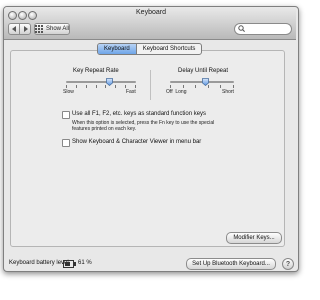 Image resolution: width=320 pixels, height=300 pixels. I want to click on tab-keyboard-shortcuts: Keyboard Shortcuts, so click(169, 49).